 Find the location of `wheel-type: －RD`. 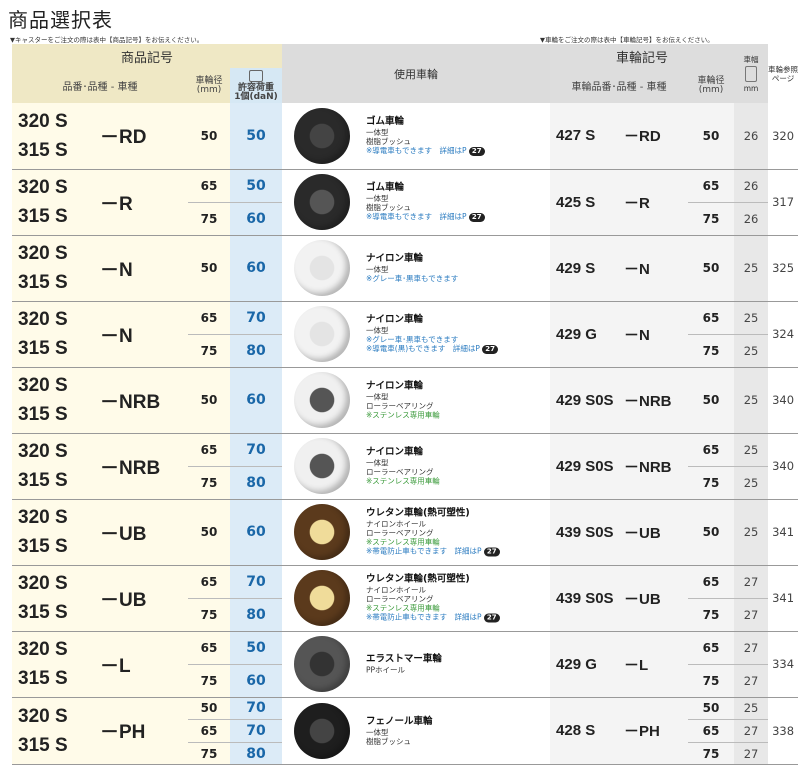

wheel-type: －RD is located at coordinates (656, 136).